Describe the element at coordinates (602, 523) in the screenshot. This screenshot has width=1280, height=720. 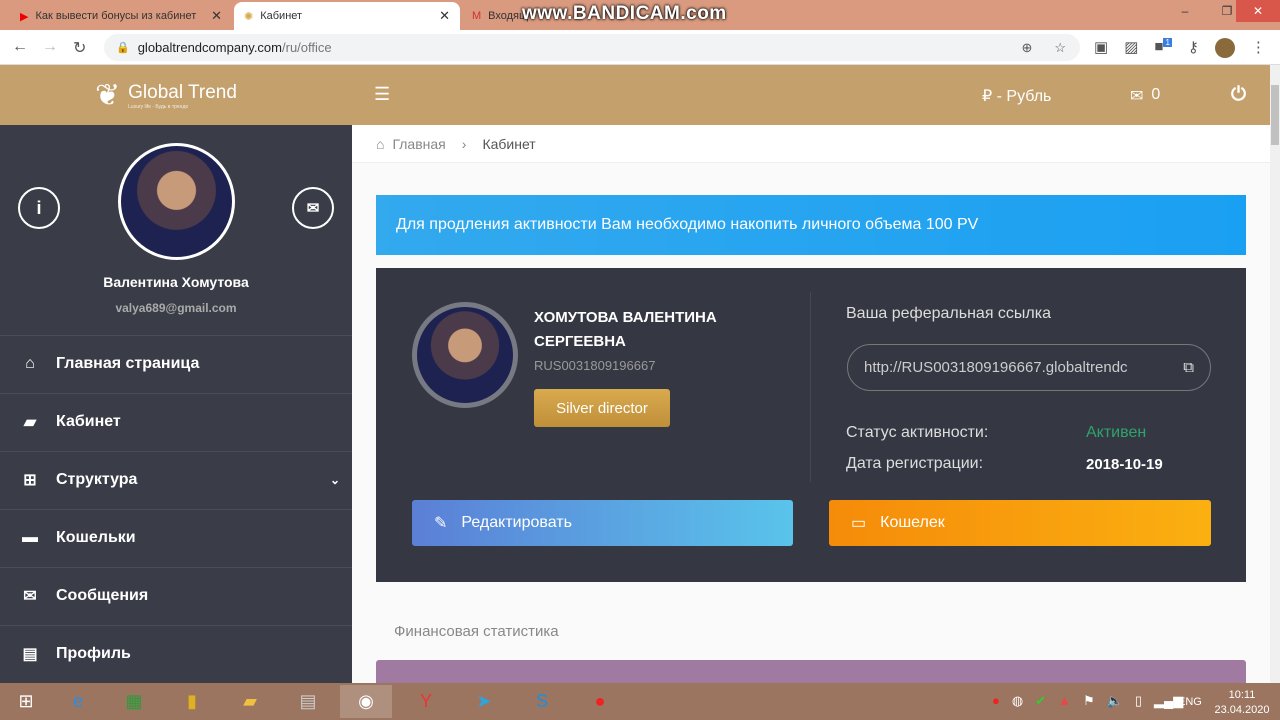
I see `edit-button: ✎ Редактировать` at that location.